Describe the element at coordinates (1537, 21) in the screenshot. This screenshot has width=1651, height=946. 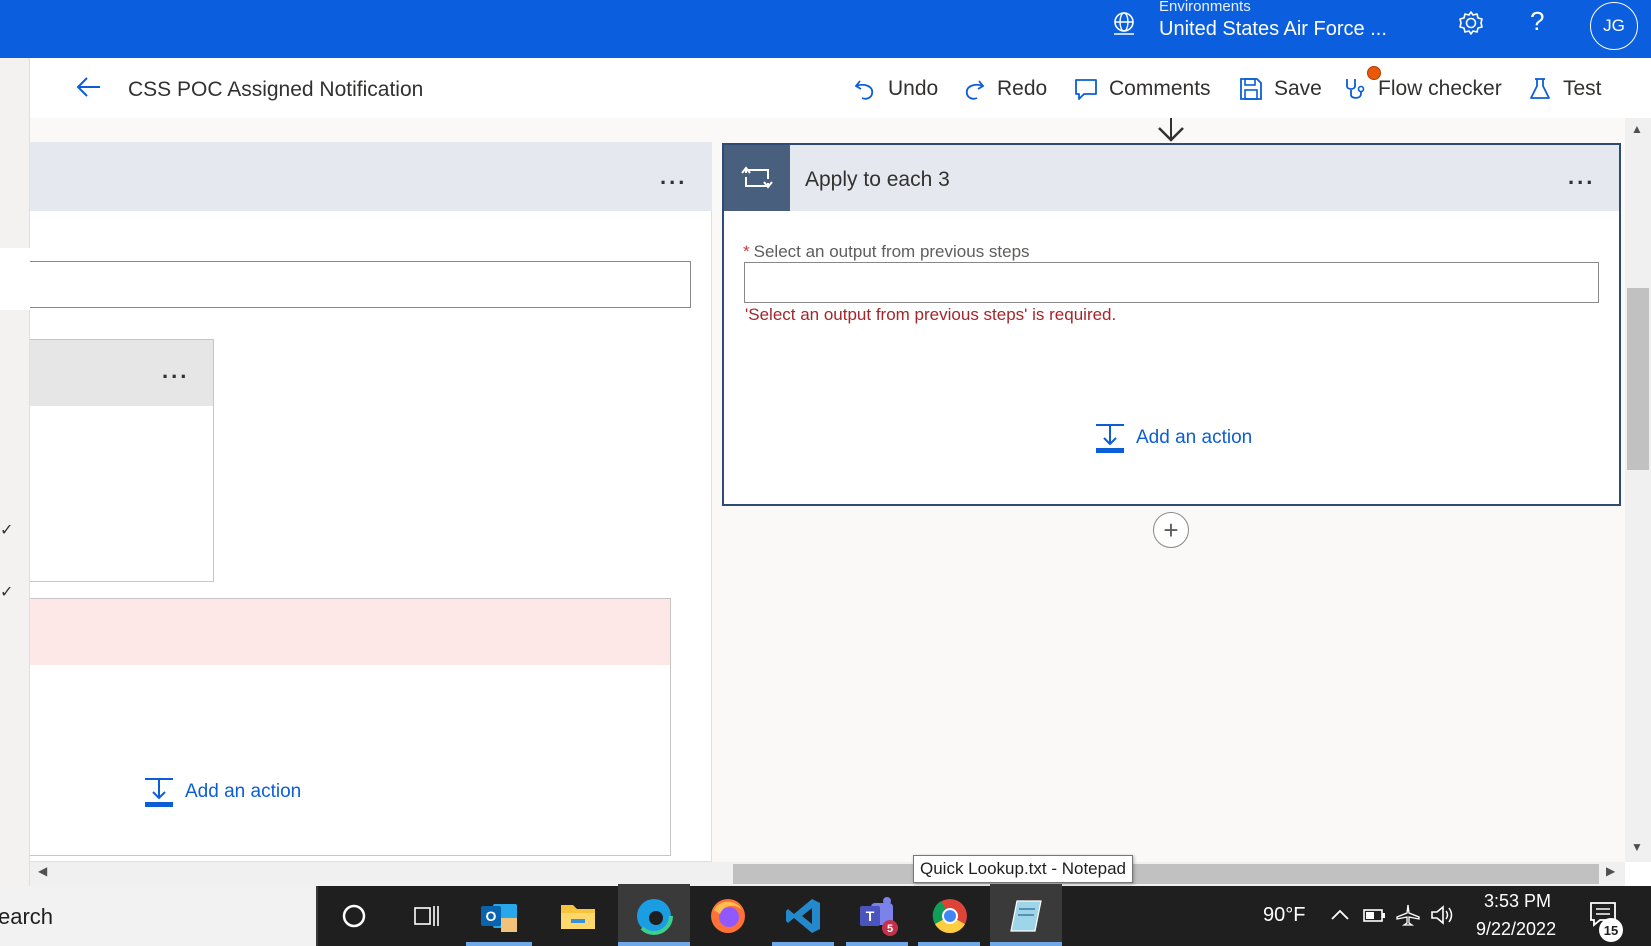
I see `help-icon: ?` at that location.